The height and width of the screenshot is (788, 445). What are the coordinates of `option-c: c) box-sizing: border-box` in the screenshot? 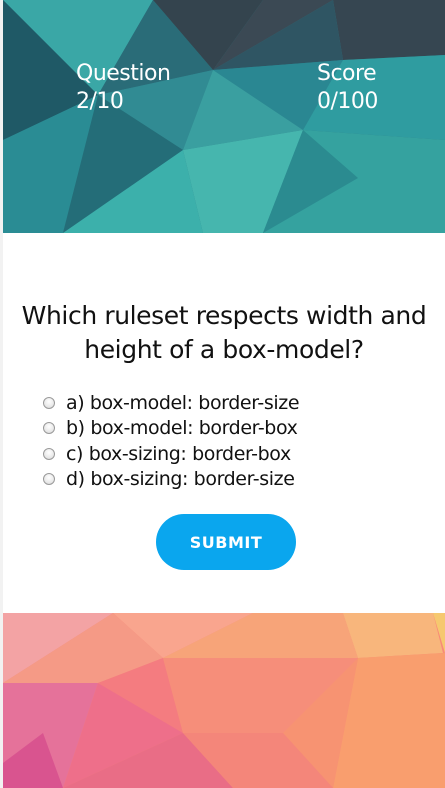 It's located at (171, 454).